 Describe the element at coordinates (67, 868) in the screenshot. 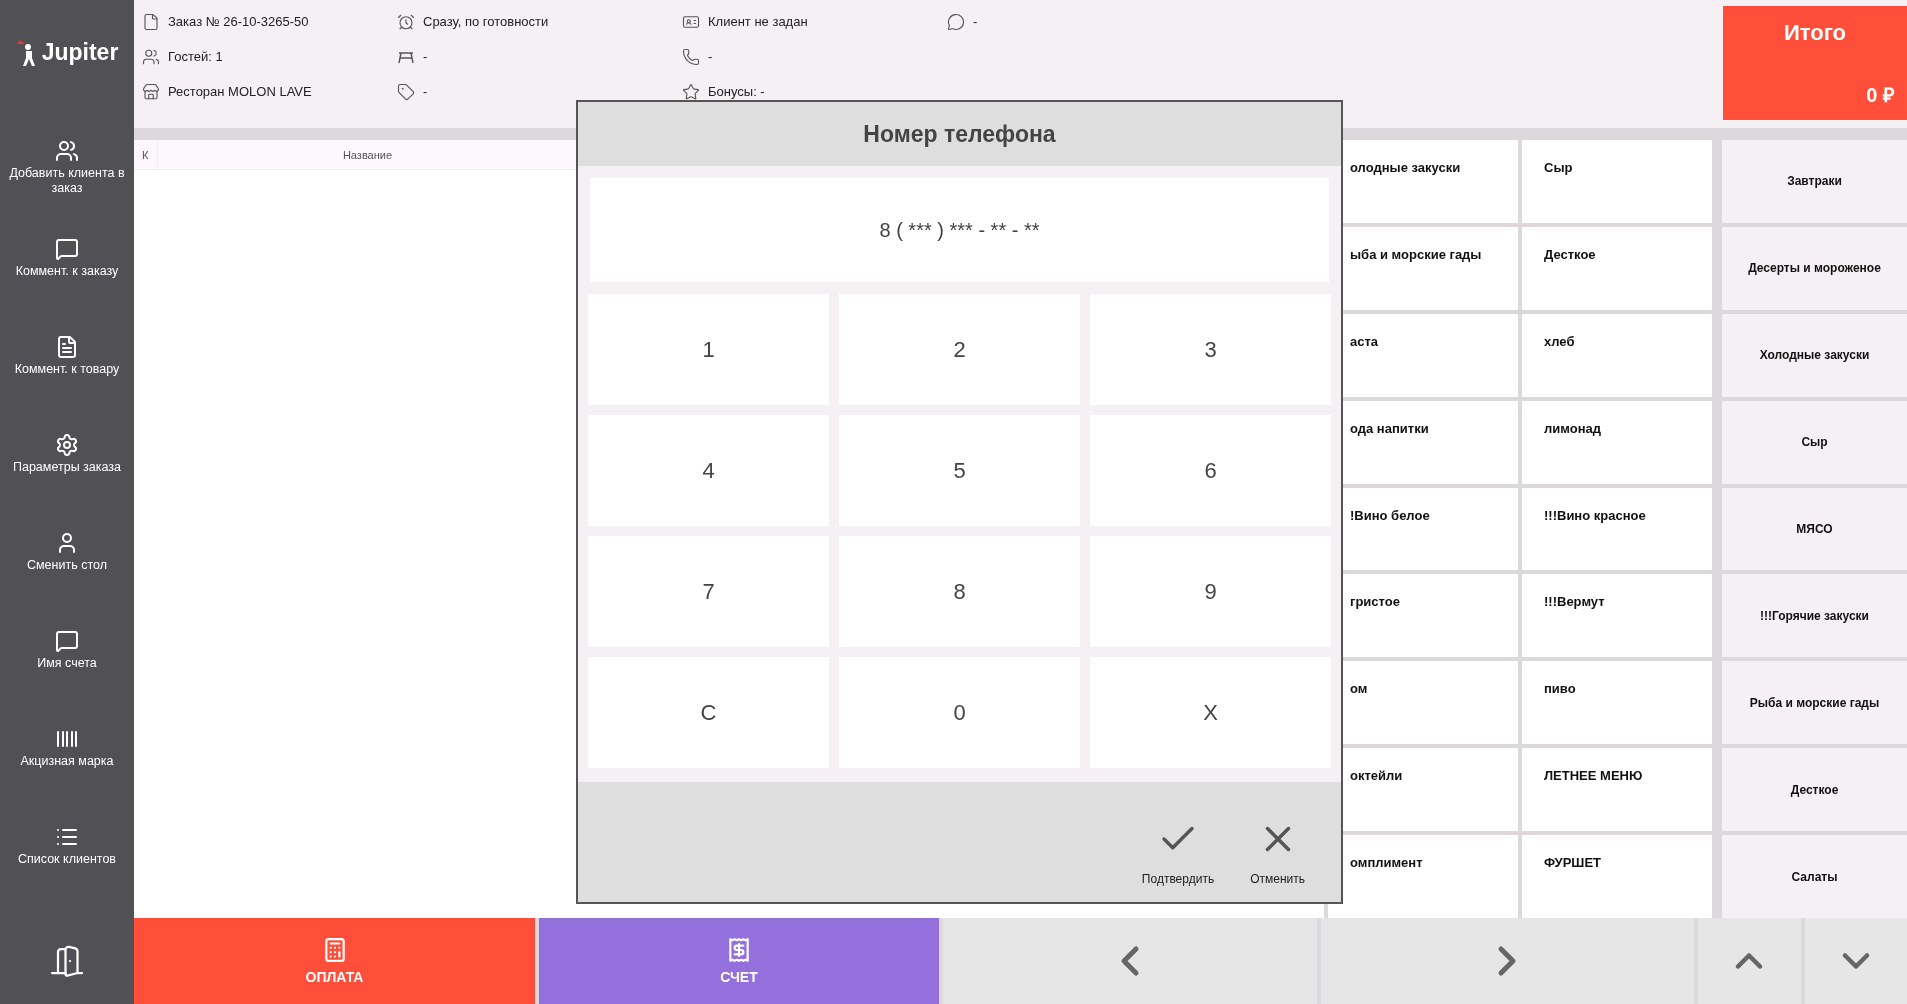

I see `sidebar-item: Список клиентов` at that location.